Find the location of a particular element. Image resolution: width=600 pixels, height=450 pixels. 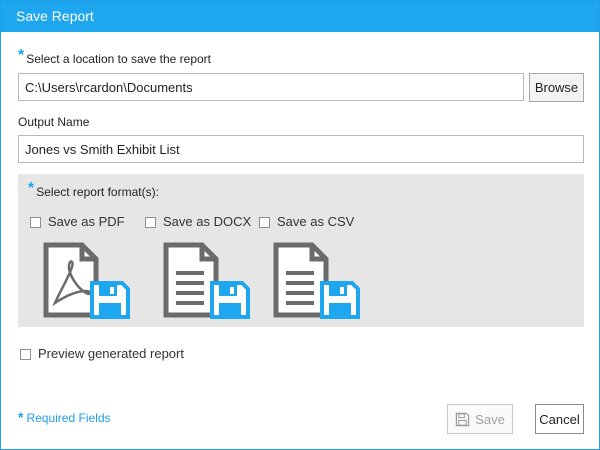

csv-label: Save as CSV is located at coordinates (315, 221).